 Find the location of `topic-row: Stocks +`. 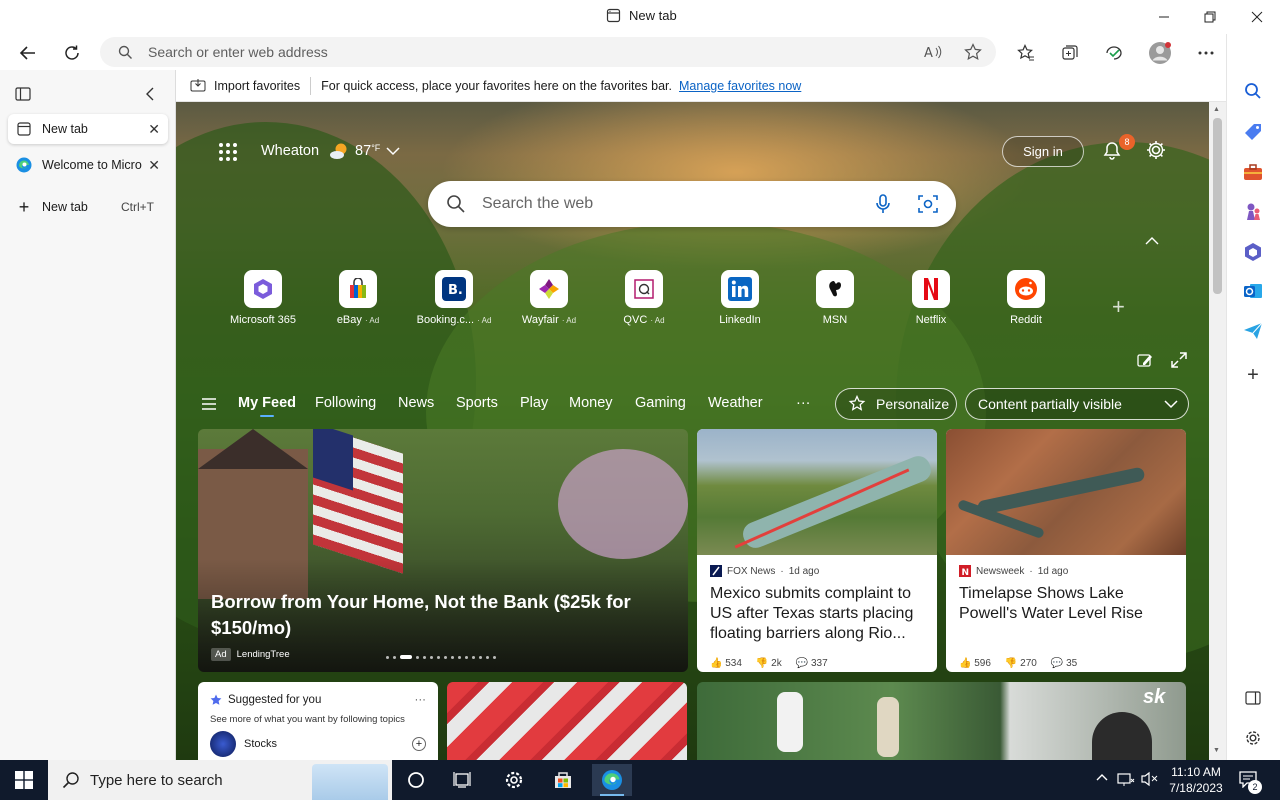

topic-row: Stocks + is located at coordinates (318, 741).